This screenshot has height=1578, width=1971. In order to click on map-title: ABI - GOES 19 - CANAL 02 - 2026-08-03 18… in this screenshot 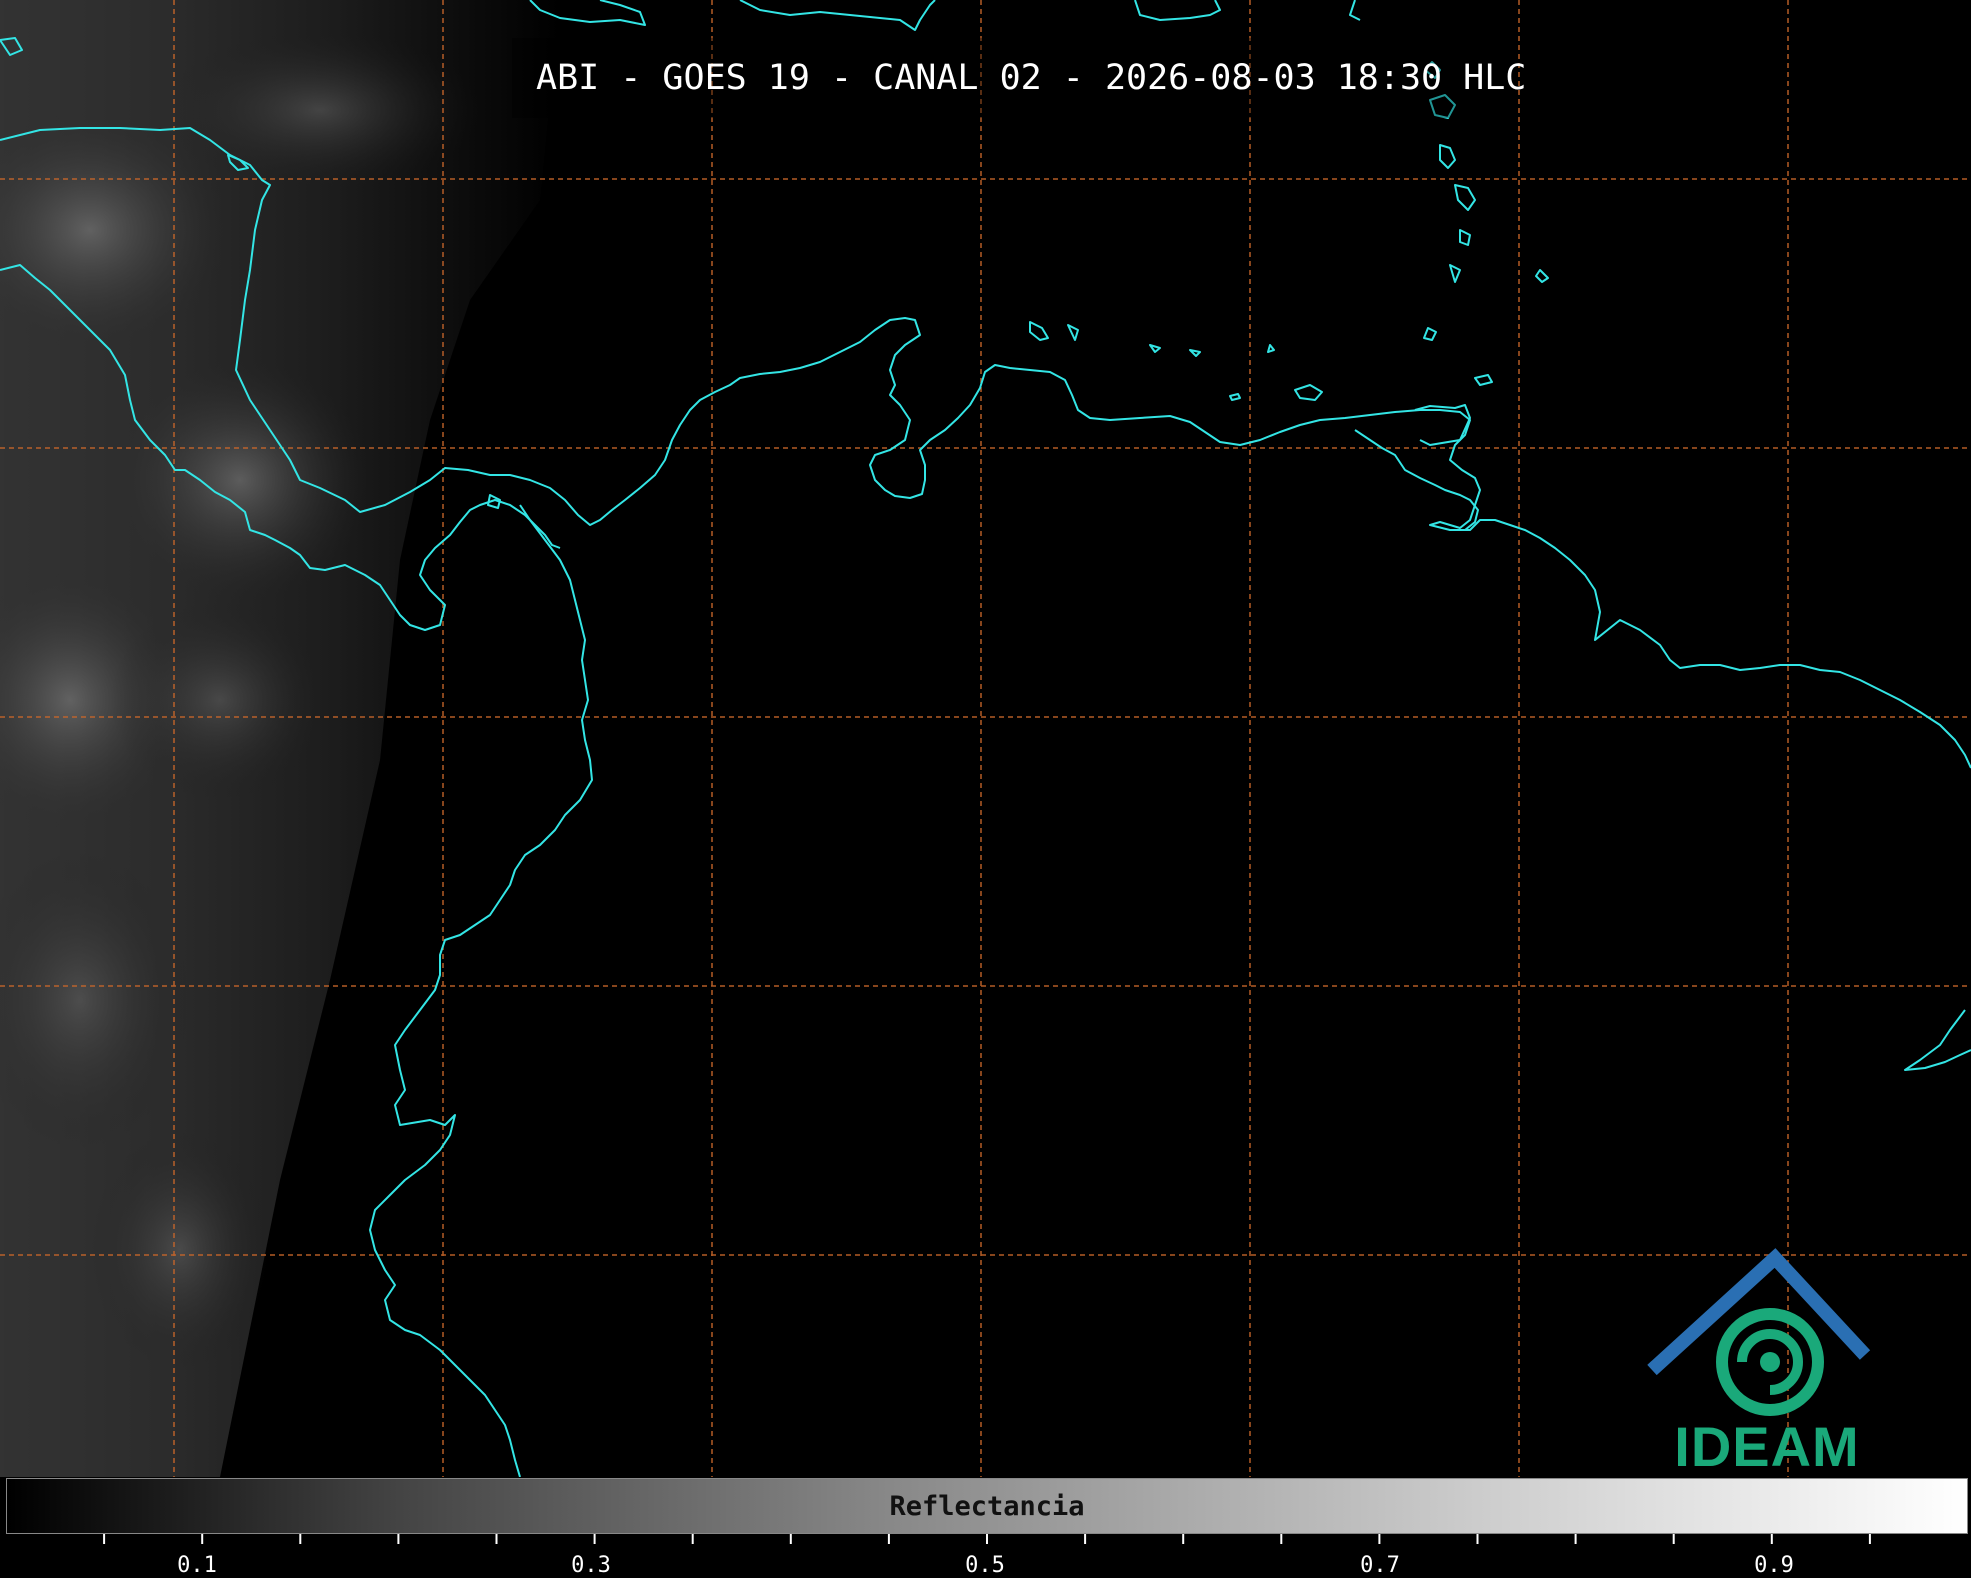, I will do `click(1019, 78)`.